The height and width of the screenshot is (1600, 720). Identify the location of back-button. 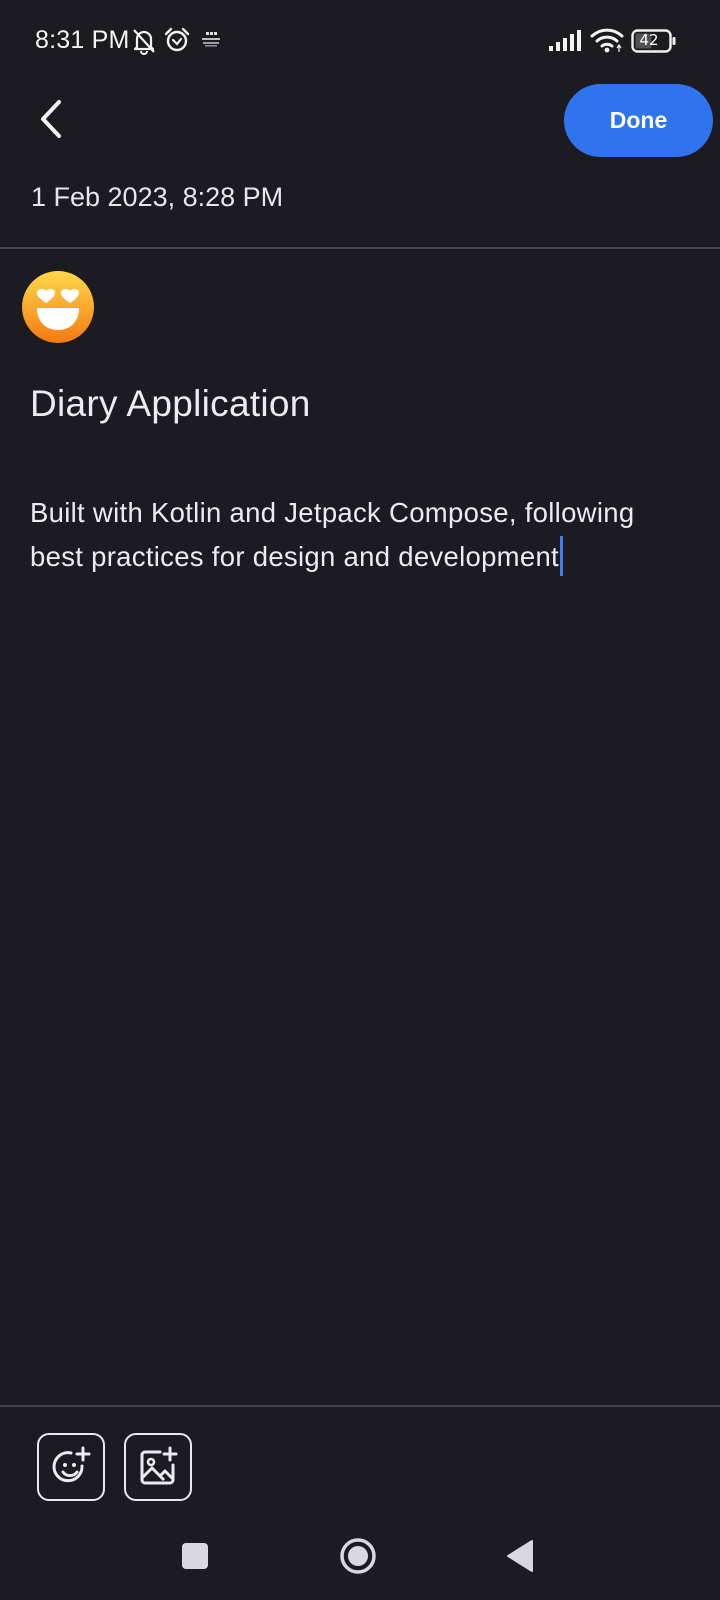
(52, 119).